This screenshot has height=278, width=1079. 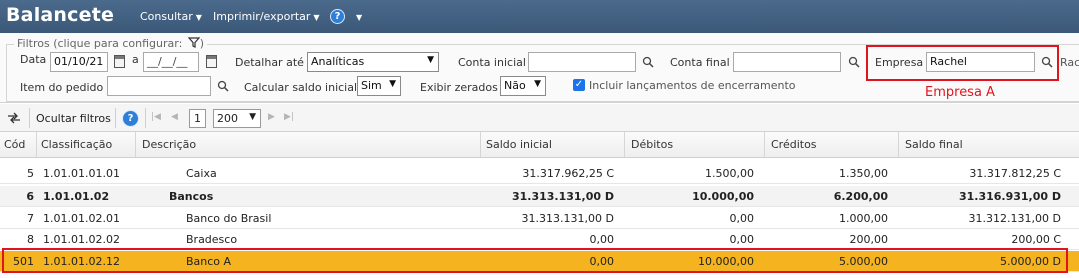 What do you see at coordinates (79, 62) in the screenshot?
I see `date-from-input: 01/10/21` at bounding box center [79, 62].